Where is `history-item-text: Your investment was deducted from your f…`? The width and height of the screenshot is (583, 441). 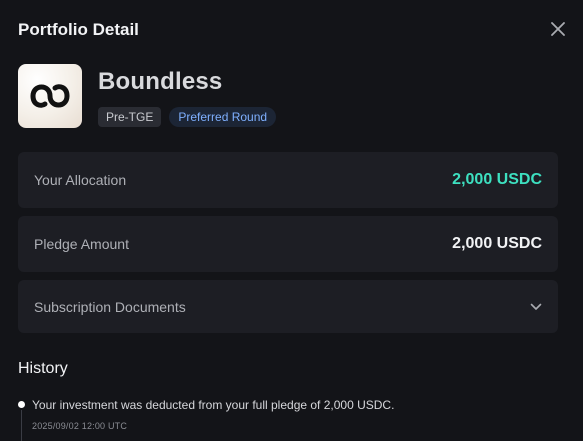
history-item-text: Your investment was deducted from your f… is located at coordinates (213, 405).